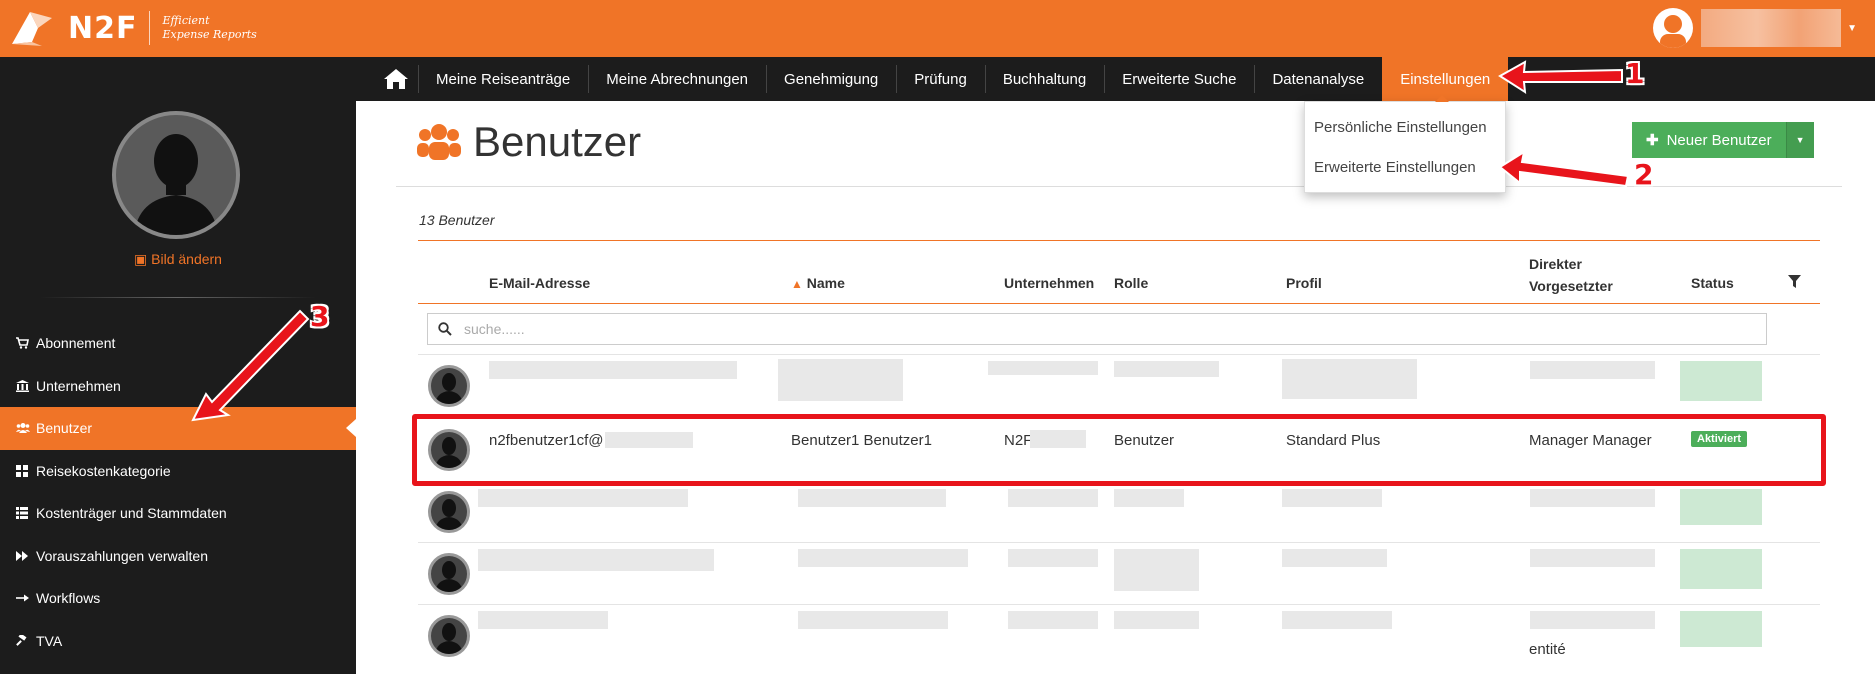  What do you see at coordinates (1405, 127) in the screenshot?
I see `menu-item-persoenliche-einstellungen: Persönliche Einstellungen` at bounding box center [1405, 127].